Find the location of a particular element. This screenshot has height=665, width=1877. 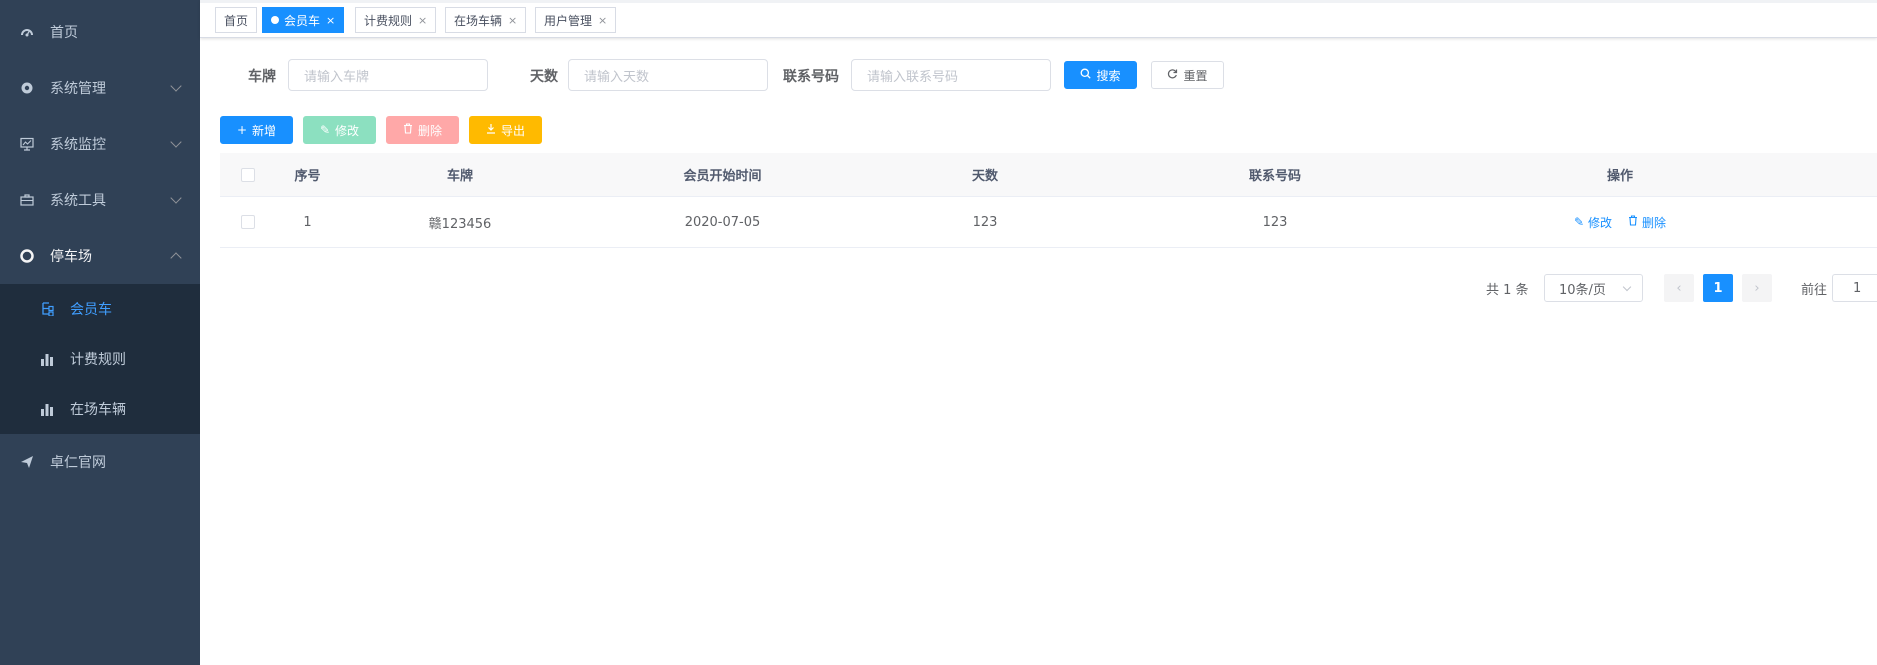

sidebar-item-parking: 停车场 is located at coordinates (100, 256).